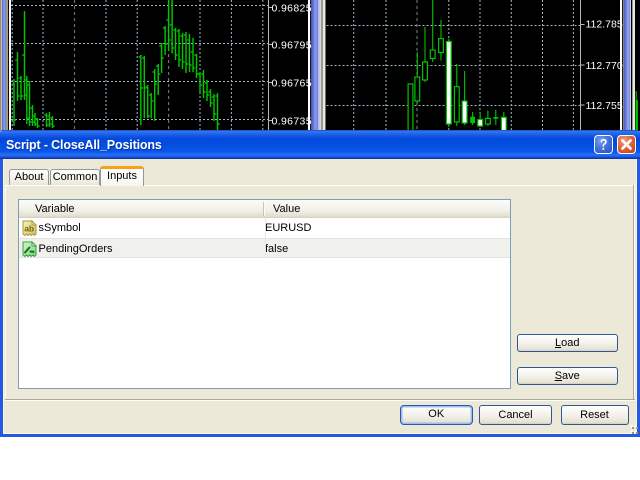 This screenshot has width=640, height=480. I want to click on svg-text: 112.755, so click(604, 106).